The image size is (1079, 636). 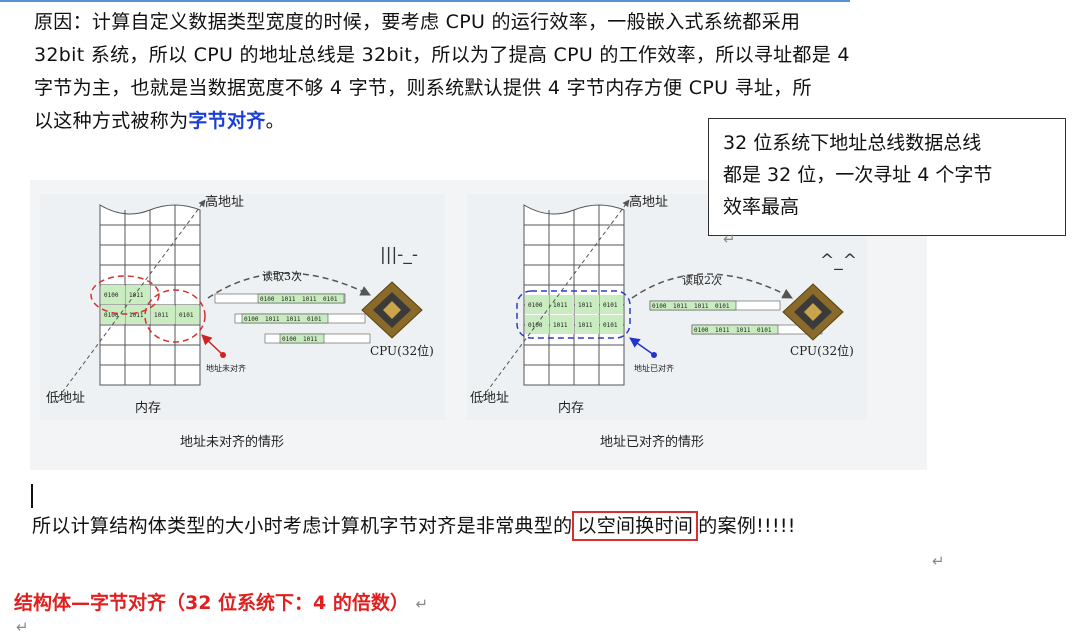 I want to click on callout-line-1: 32 位系统下地址总线数据总线, so click(x=852, y=143).